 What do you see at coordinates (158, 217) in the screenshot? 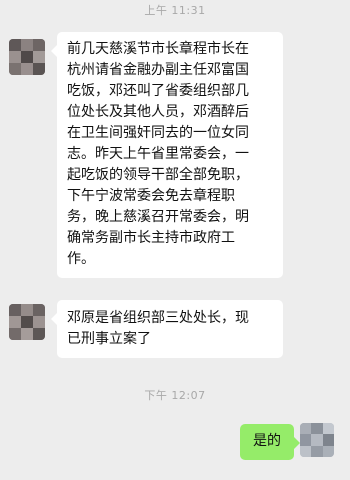
I see `message-line: 务，晚上慈溪召开常委会，明` at bounding box center [158, 217].